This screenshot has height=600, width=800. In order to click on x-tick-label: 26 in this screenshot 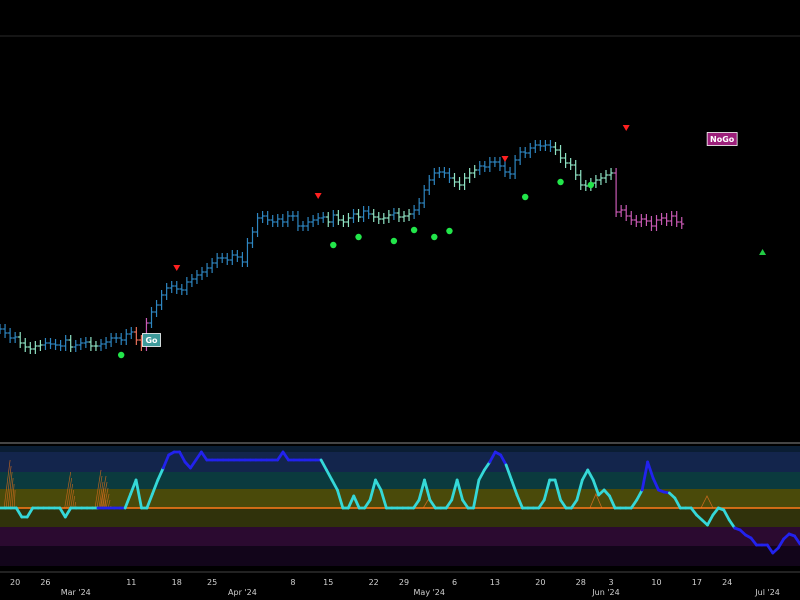, I will do `click(45, 582)`.